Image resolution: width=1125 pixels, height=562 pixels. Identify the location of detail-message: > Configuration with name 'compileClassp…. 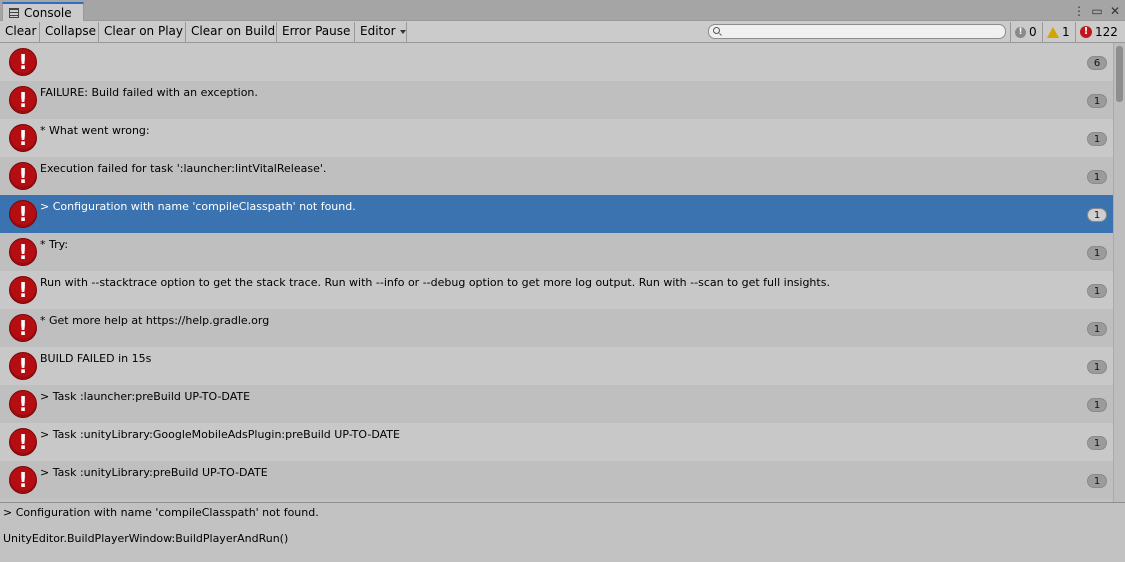
(161, 512).